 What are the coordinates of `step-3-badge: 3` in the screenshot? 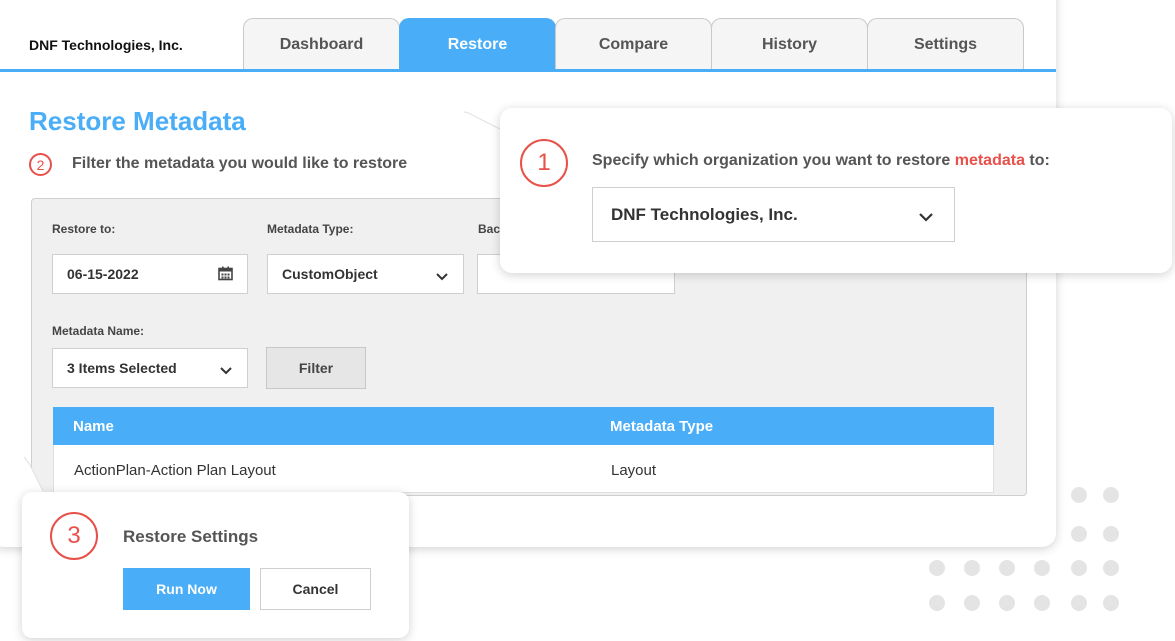 It's located at (74, 536).